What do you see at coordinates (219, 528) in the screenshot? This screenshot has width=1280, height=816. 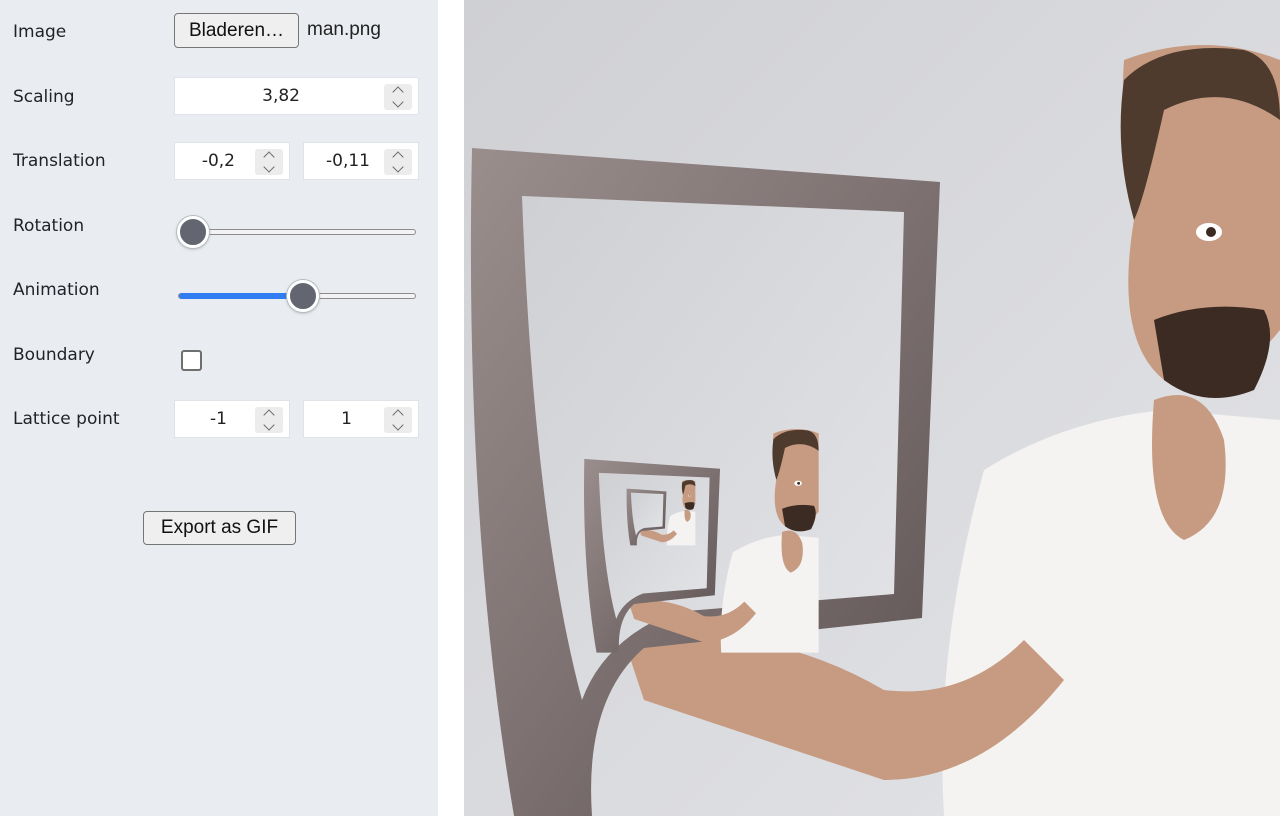 I see `export-gif-button: Export as GIF` at bounding box center [219, 528].